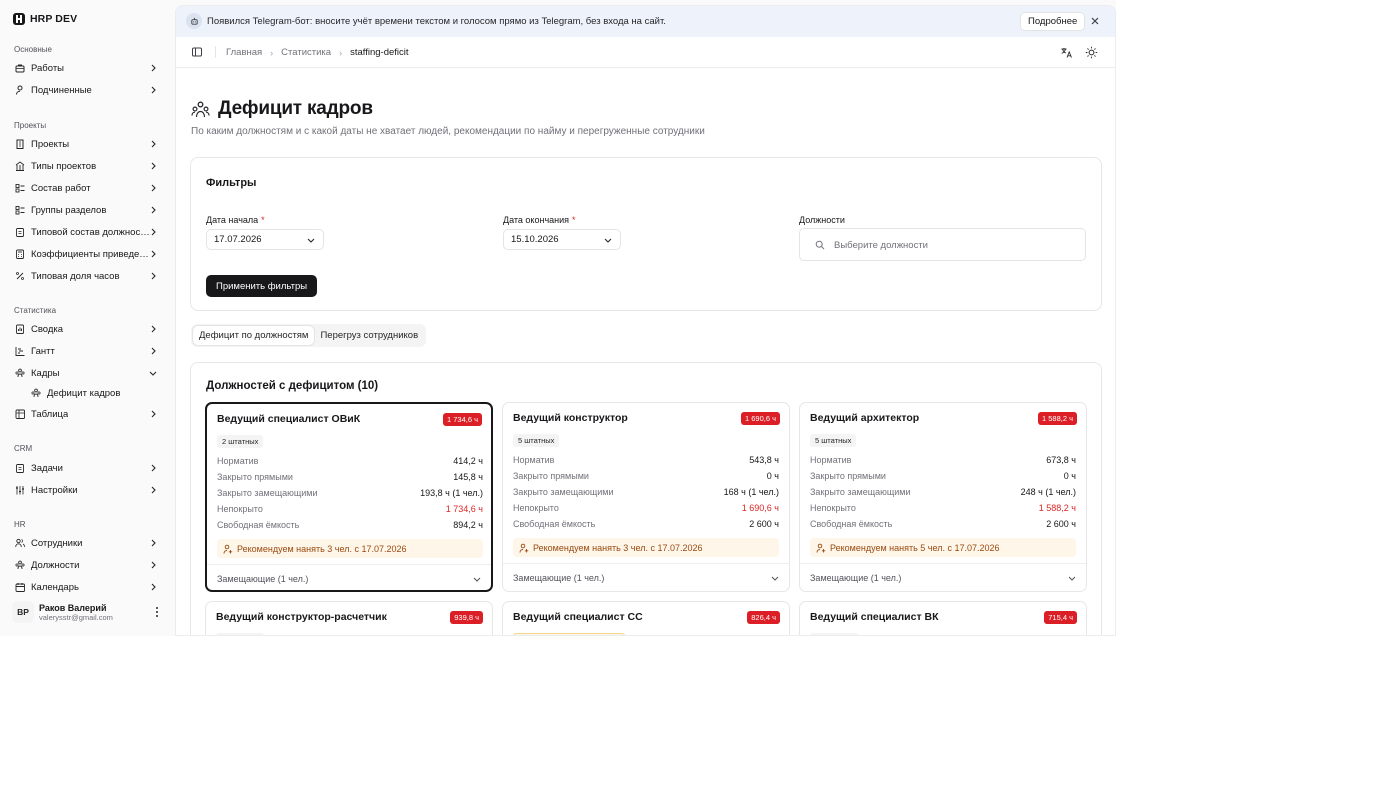 This screenshot has height=795, width=1400. Describe the element at coordinates (536, 508) in the screenshot. I see `stat-label: Непокрыто` at that location.